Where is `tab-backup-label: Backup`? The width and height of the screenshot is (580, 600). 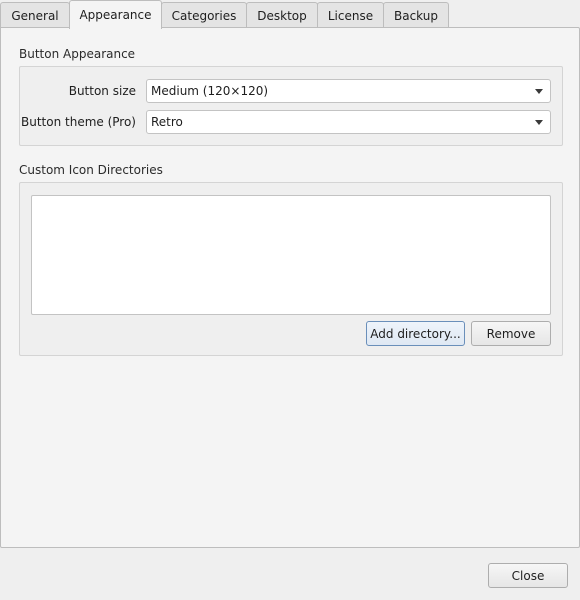
tab-backup-label: Backup is located at coordinates (416, 15).